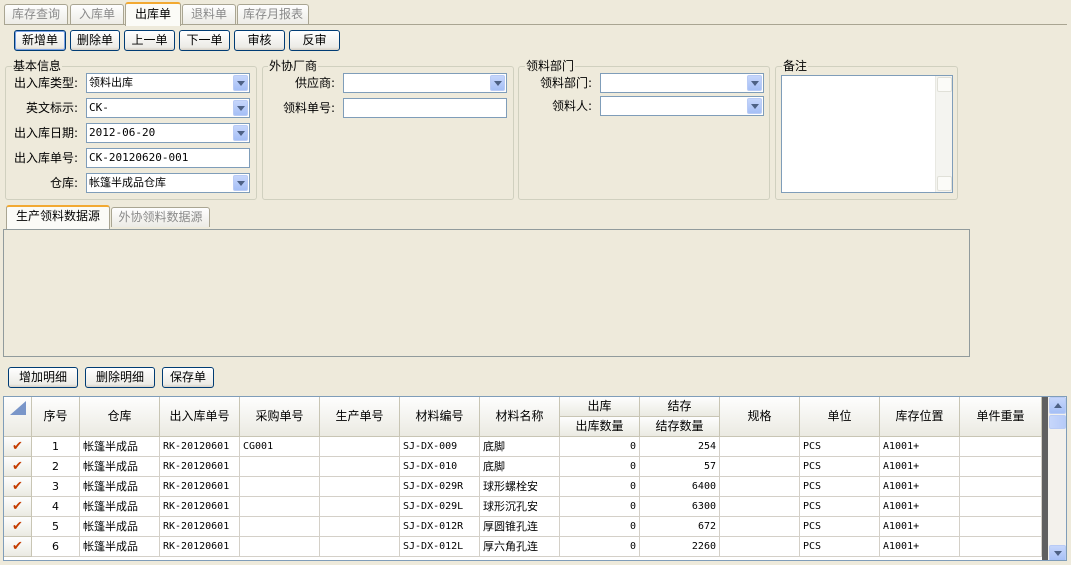 This screenshot has width=1071, height=565. What do you see at coordinates (520, 417) in the screenshot?
I see `col-material-name: 材料名称` at bounding box center [520, 417].